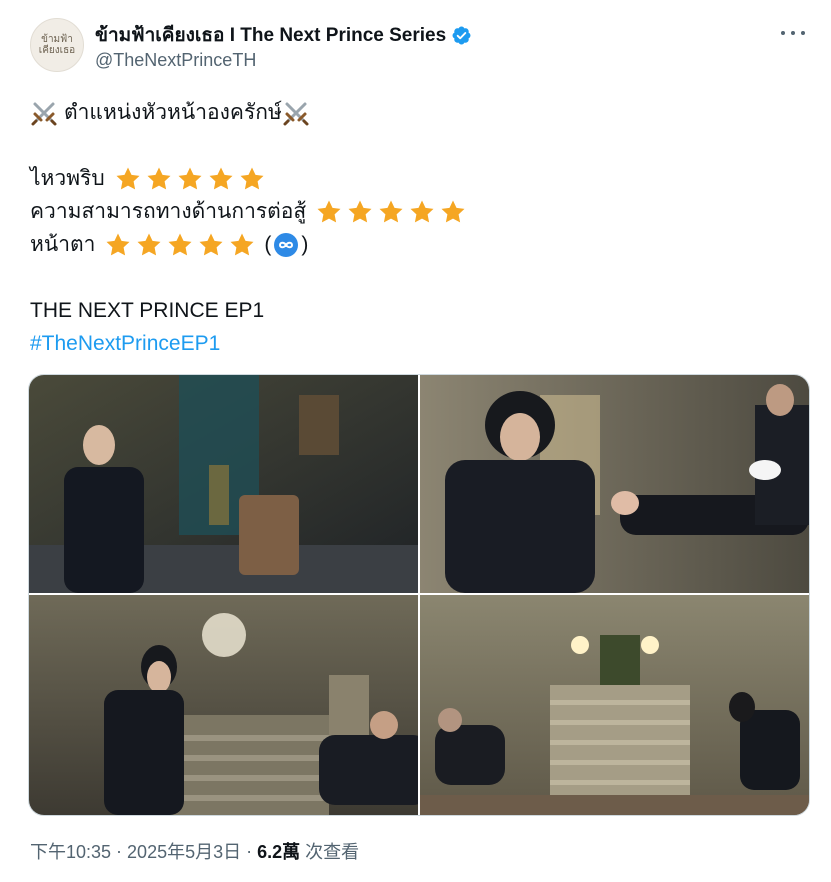 Image resolution: width=831 pixels, height=882 pixels. Describe the element at coordinates (415, 343) in the screenshot. I see `hashtag-link: #TheNextPrinceEP1` at that location.